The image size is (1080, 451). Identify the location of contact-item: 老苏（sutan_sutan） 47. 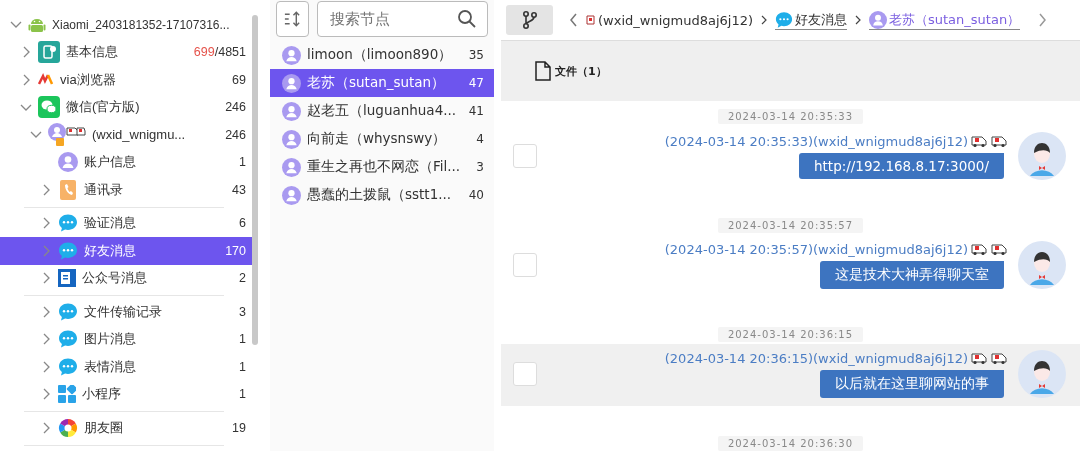
(382, 83).